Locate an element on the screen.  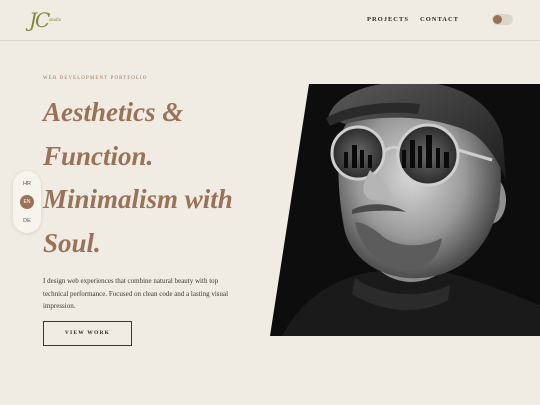
headline-line-1: Aesthetics & is located at coordinates (113, 112).